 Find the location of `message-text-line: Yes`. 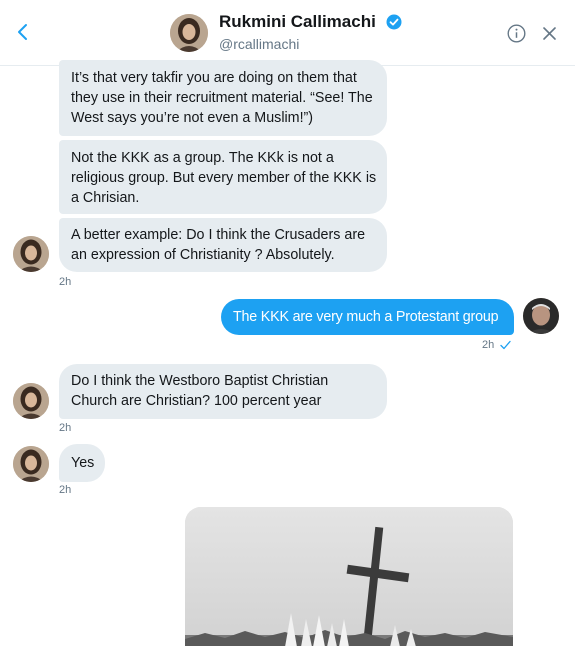

message-text-line: Yes is located at coordinates (83, 463).